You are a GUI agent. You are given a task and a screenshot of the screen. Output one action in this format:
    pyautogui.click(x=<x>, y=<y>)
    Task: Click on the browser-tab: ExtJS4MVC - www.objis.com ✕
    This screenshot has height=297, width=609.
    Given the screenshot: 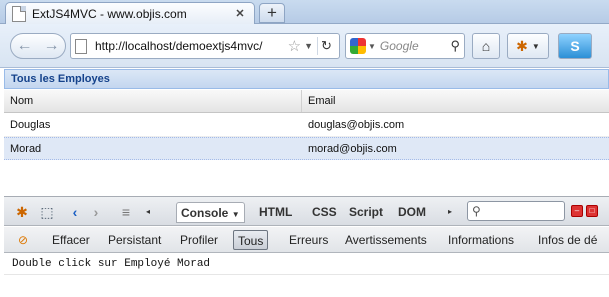 What is the action you would take?
    pyautogui.click(x=130, y=13)
    